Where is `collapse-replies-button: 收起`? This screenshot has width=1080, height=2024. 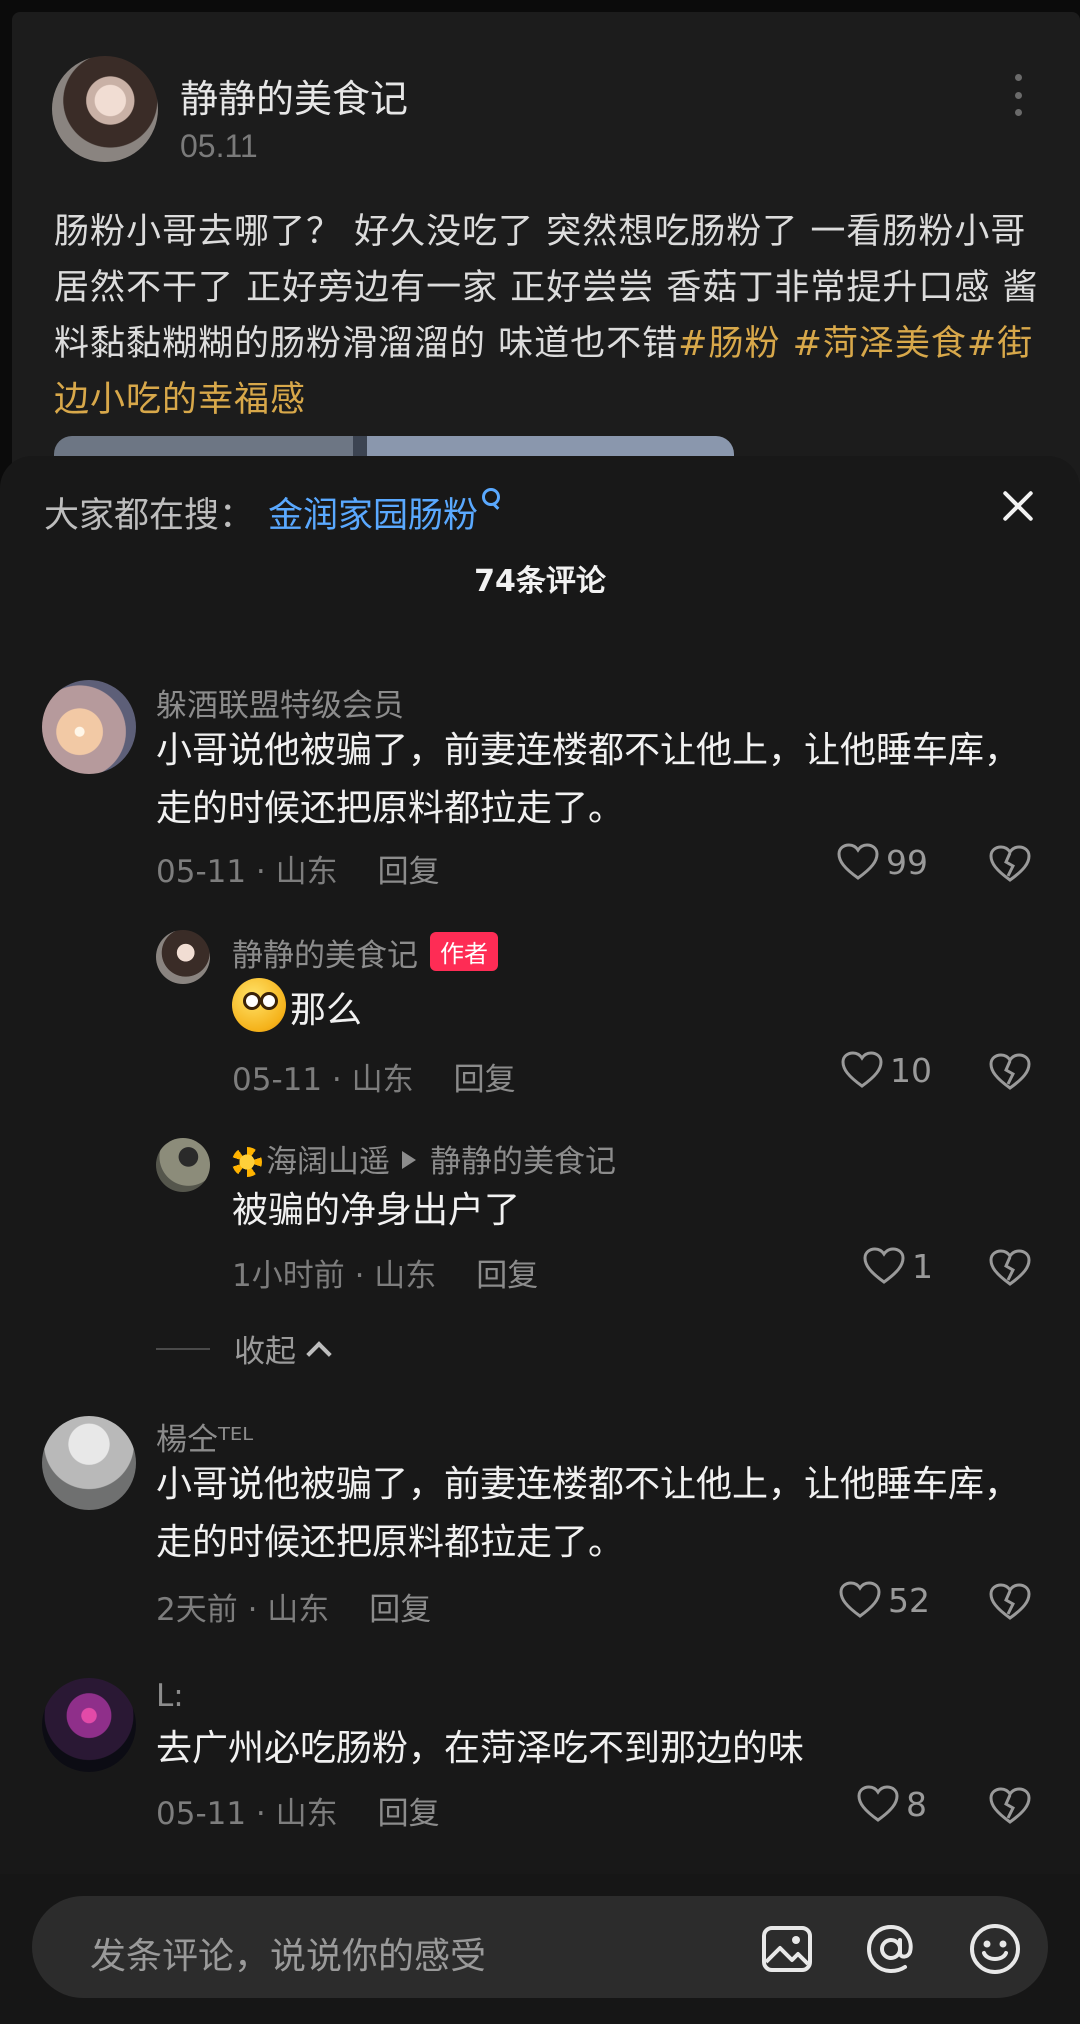 collapse-replies-button: 收起 is located at coordinates (244, 1348).